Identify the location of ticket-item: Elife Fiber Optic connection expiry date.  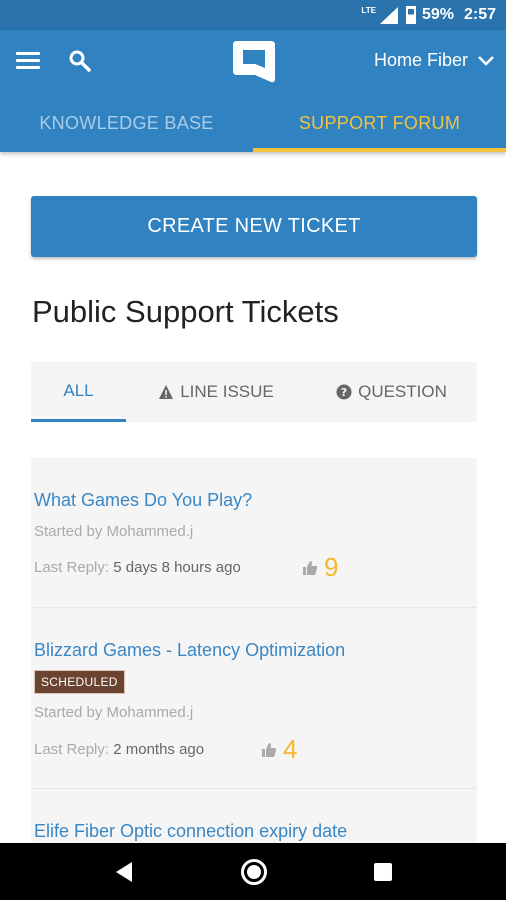
(254, 819).